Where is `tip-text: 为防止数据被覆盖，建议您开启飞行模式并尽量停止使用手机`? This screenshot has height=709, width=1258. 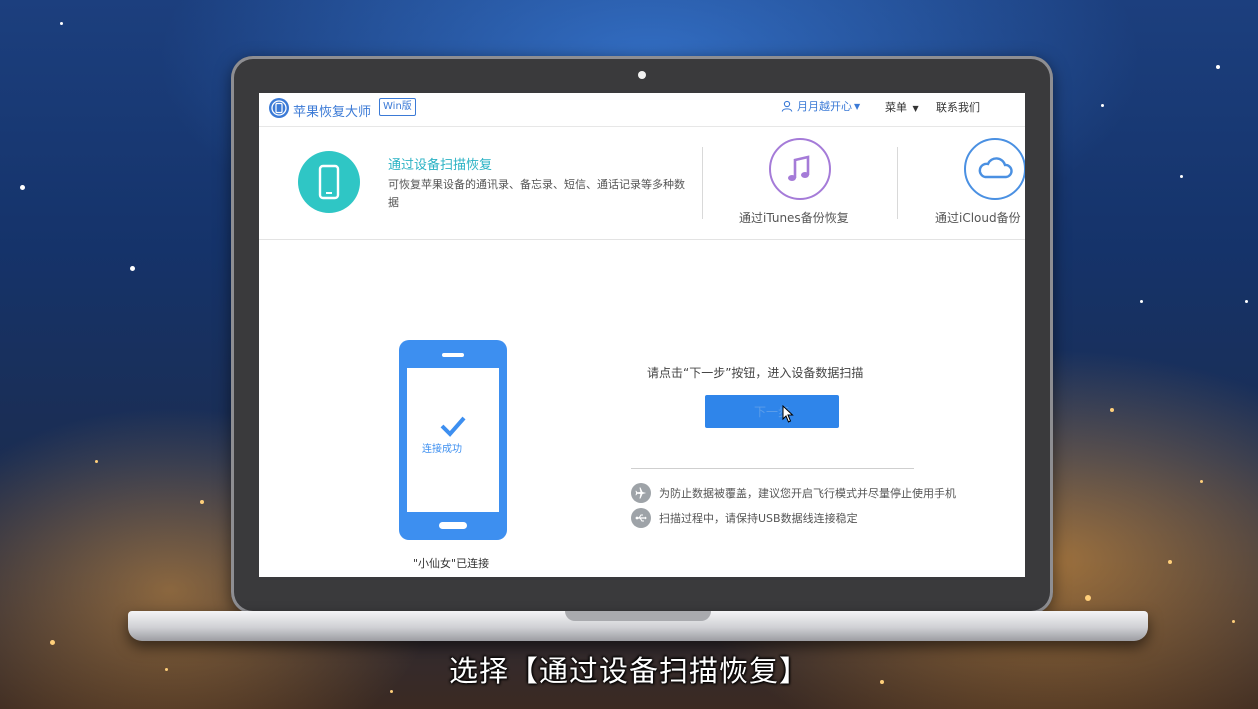 tip-text: 为防止数据被覆盖，建议您开启飞行模式并尽量停止使用手机 is located at coordinates (807, 493).